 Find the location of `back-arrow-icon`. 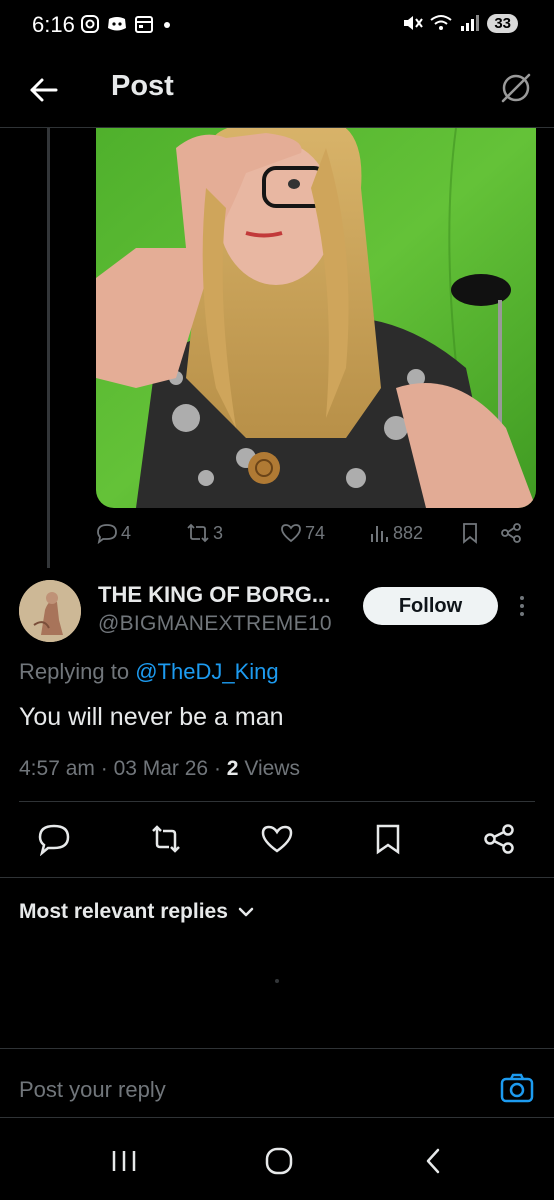

back-arrow-icon is located at coordinates (44, 90).